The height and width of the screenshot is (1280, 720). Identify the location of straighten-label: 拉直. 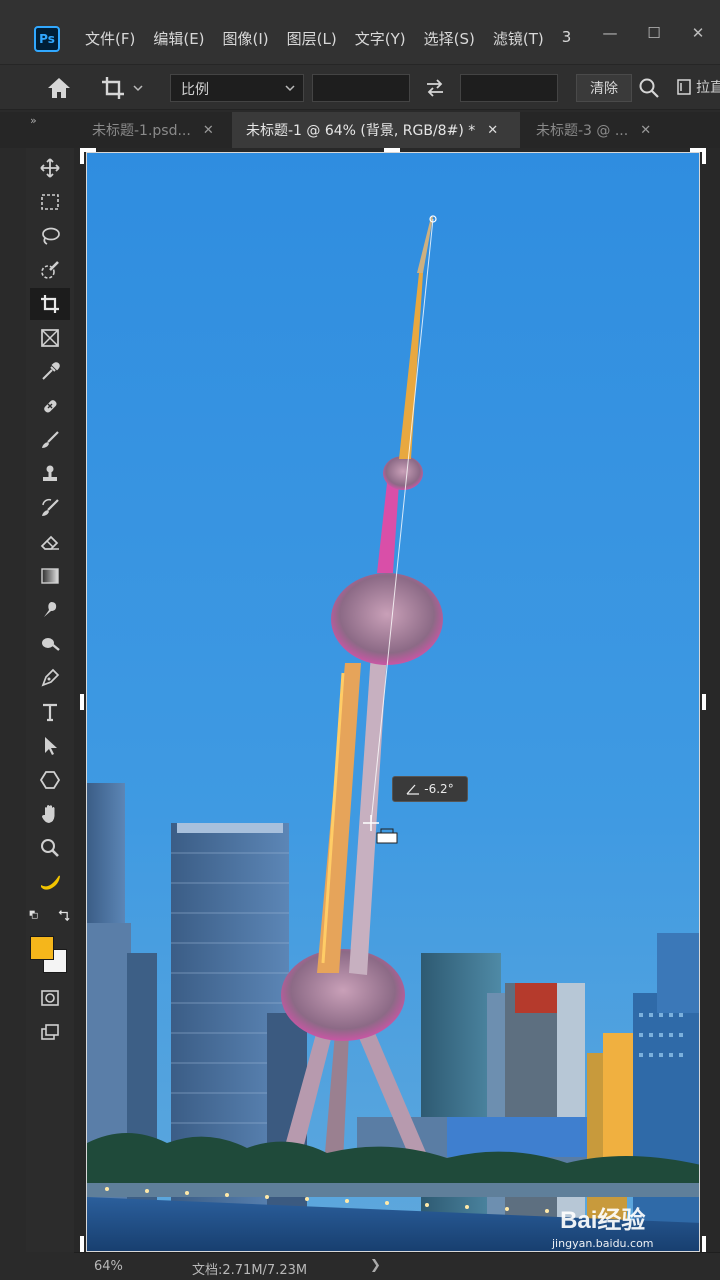
(708, 88).